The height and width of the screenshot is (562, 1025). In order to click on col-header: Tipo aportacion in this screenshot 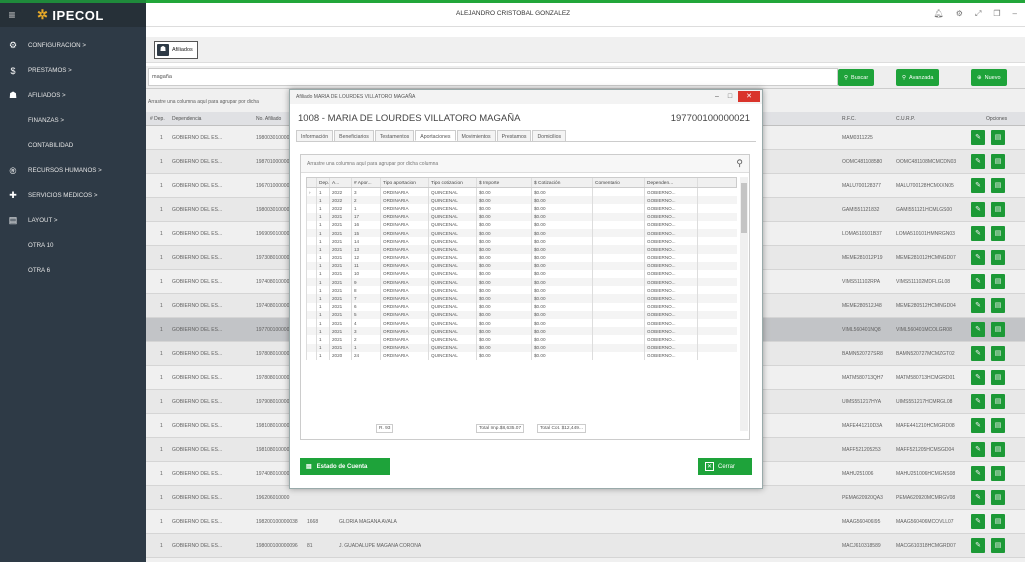, I will do `click(405, 182)`.